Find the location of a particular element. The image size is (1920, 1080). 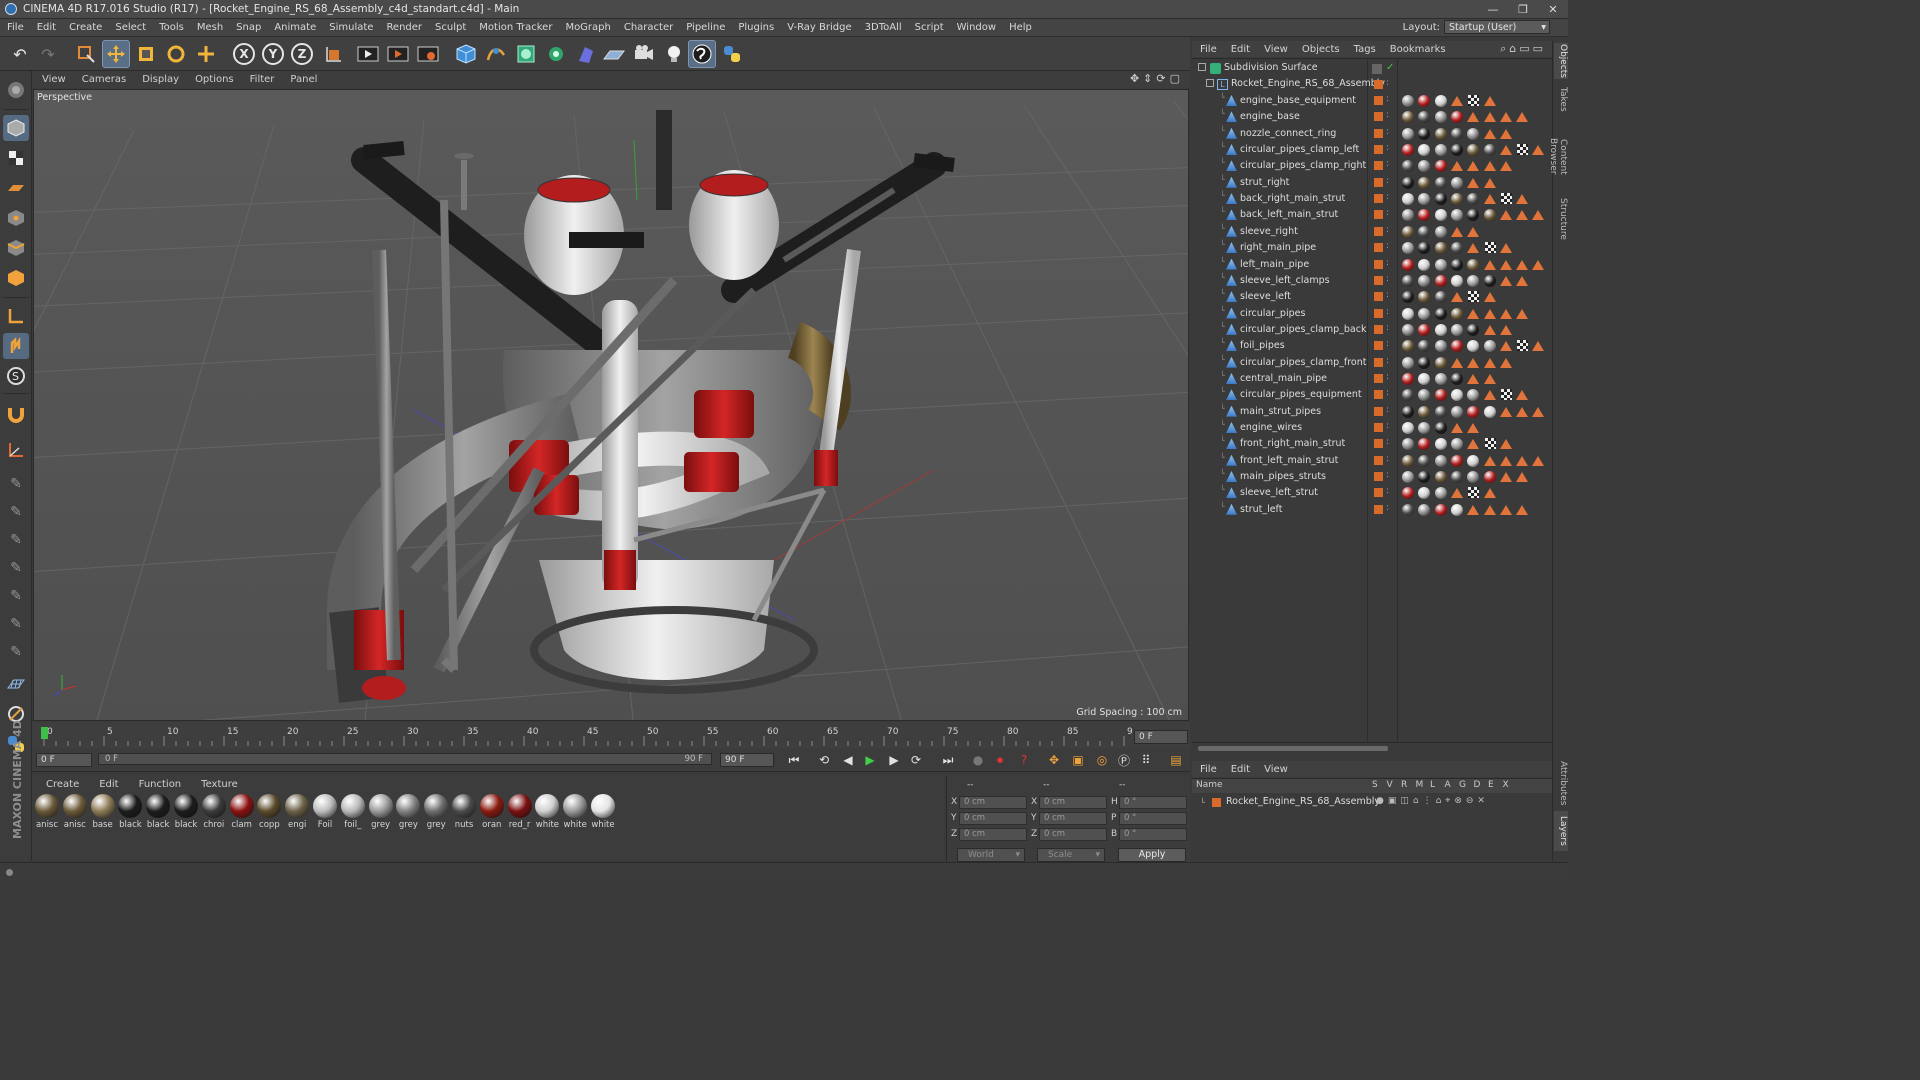

rotate-icon is located at coordinates (176, 54).